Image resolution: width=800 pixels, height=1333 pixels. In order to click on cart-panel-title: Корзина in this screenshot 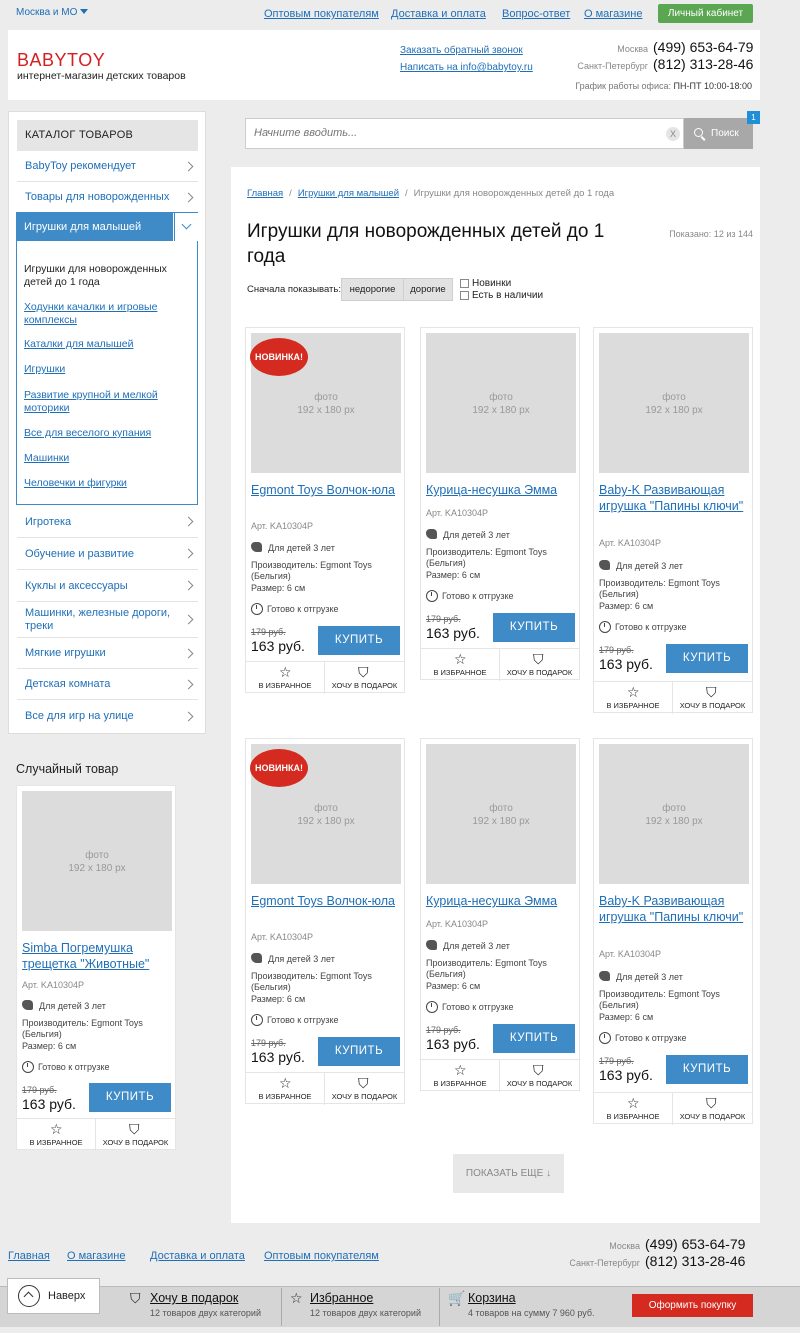, I will do `click(492, 1298)`.